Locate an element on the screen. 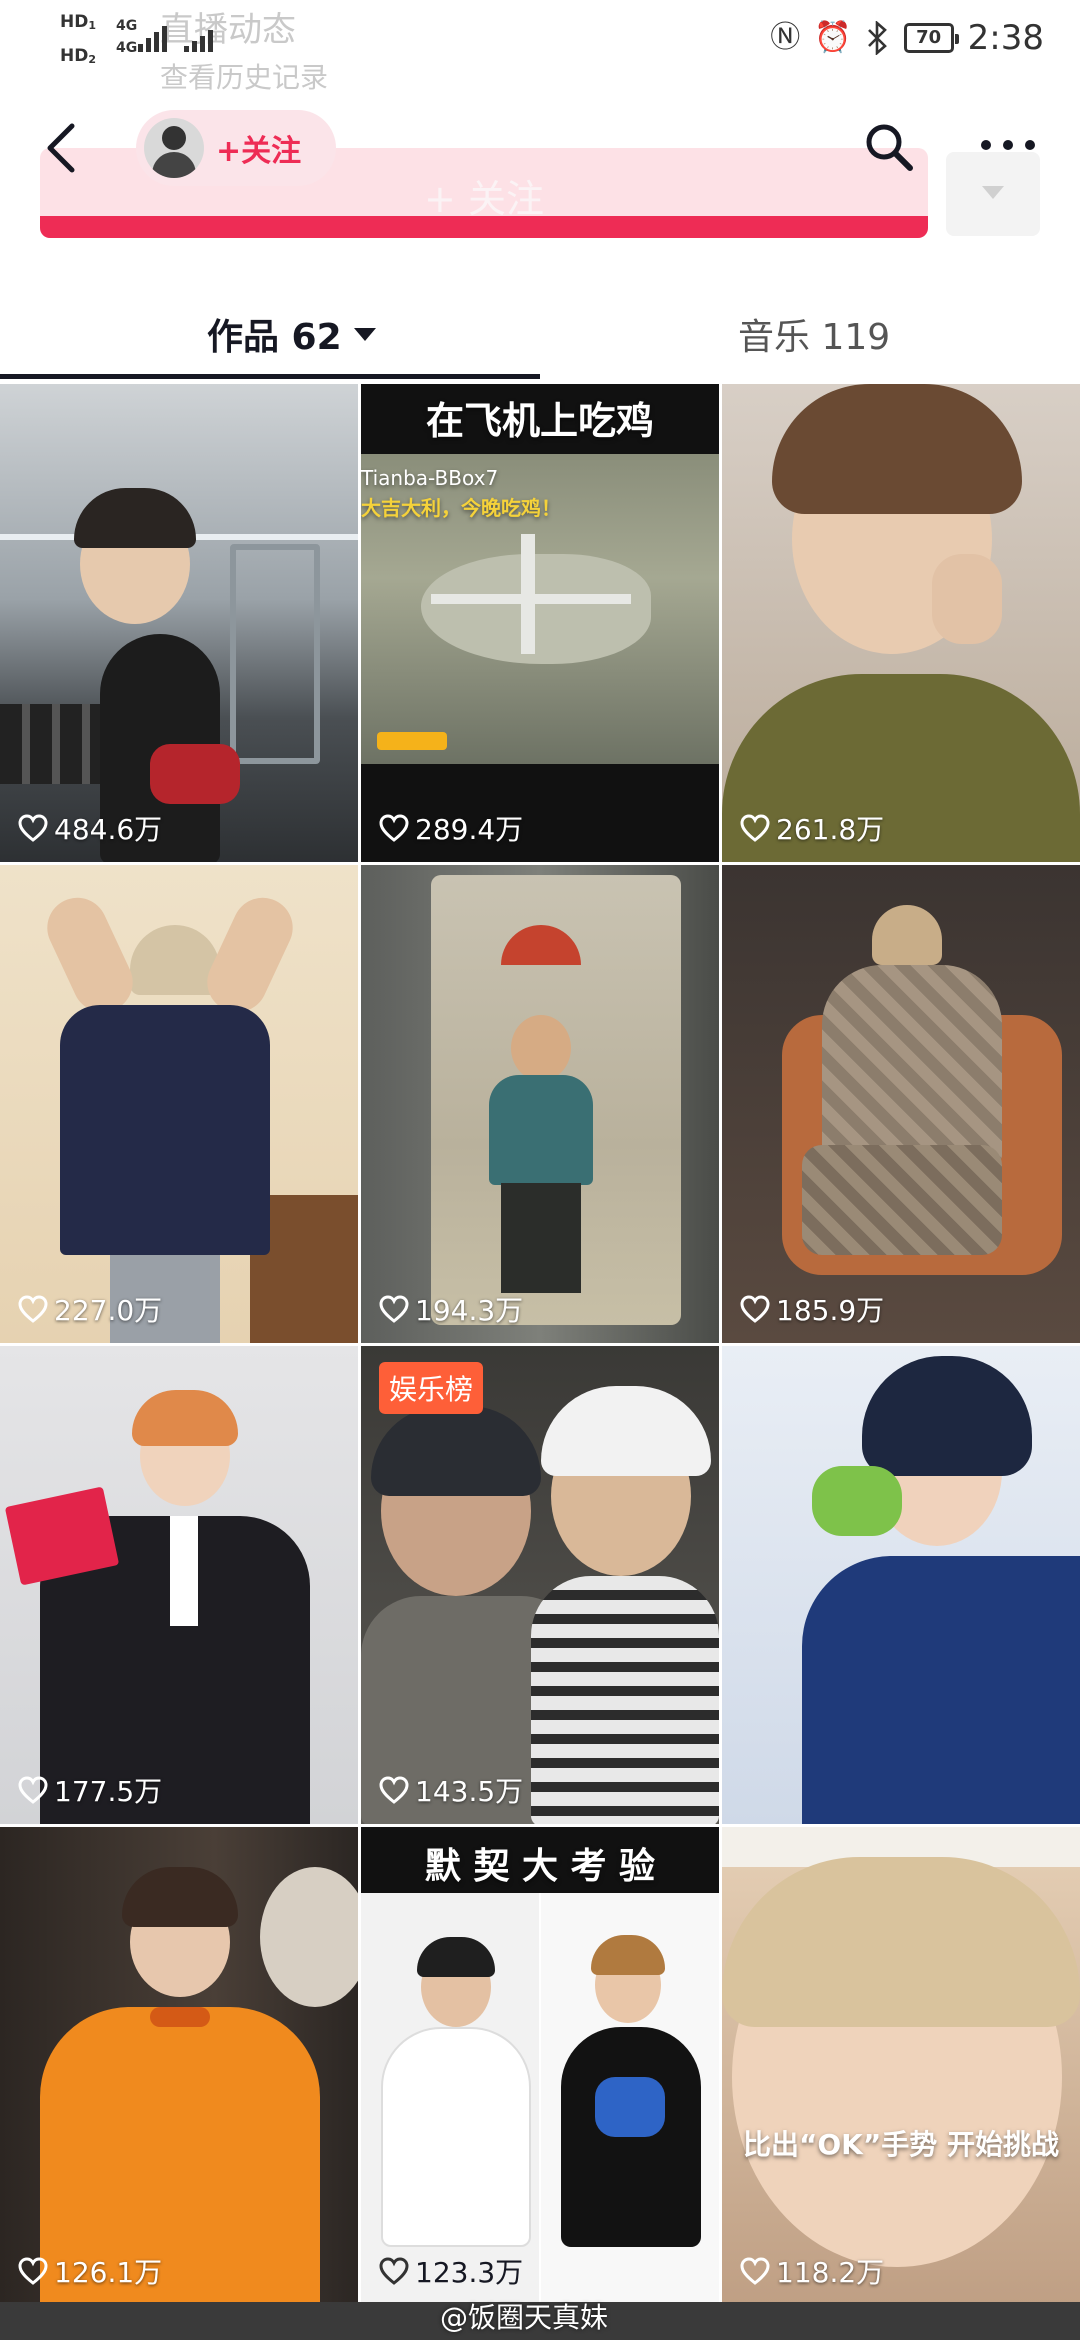 The image size is (1080, 2340). ranking-badge: 娱乐榜 is located at coordinates (431, 1388).